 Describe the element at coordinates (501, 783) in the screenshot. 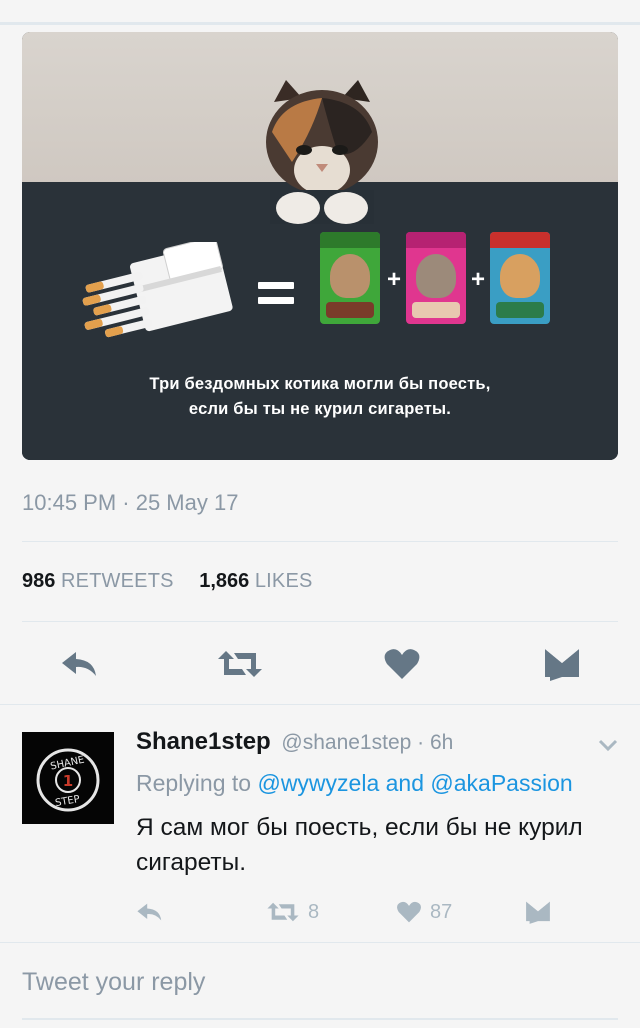

I see `mention-link: @akaPassion` at that location.